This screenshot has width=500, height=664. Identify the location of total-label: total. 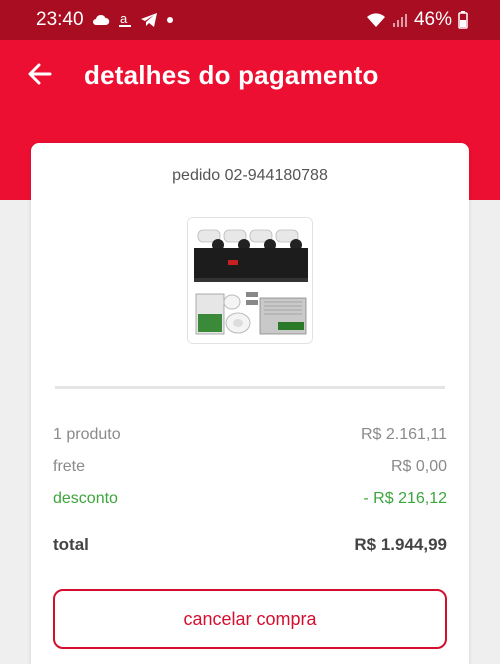
(71, 544).